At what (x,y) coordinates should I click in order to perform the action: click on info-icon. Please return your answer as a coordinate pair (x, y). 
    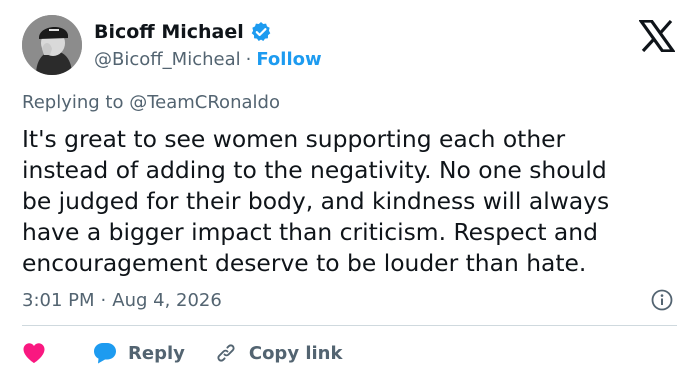
    Looking at the image, I should click on (662, 300).